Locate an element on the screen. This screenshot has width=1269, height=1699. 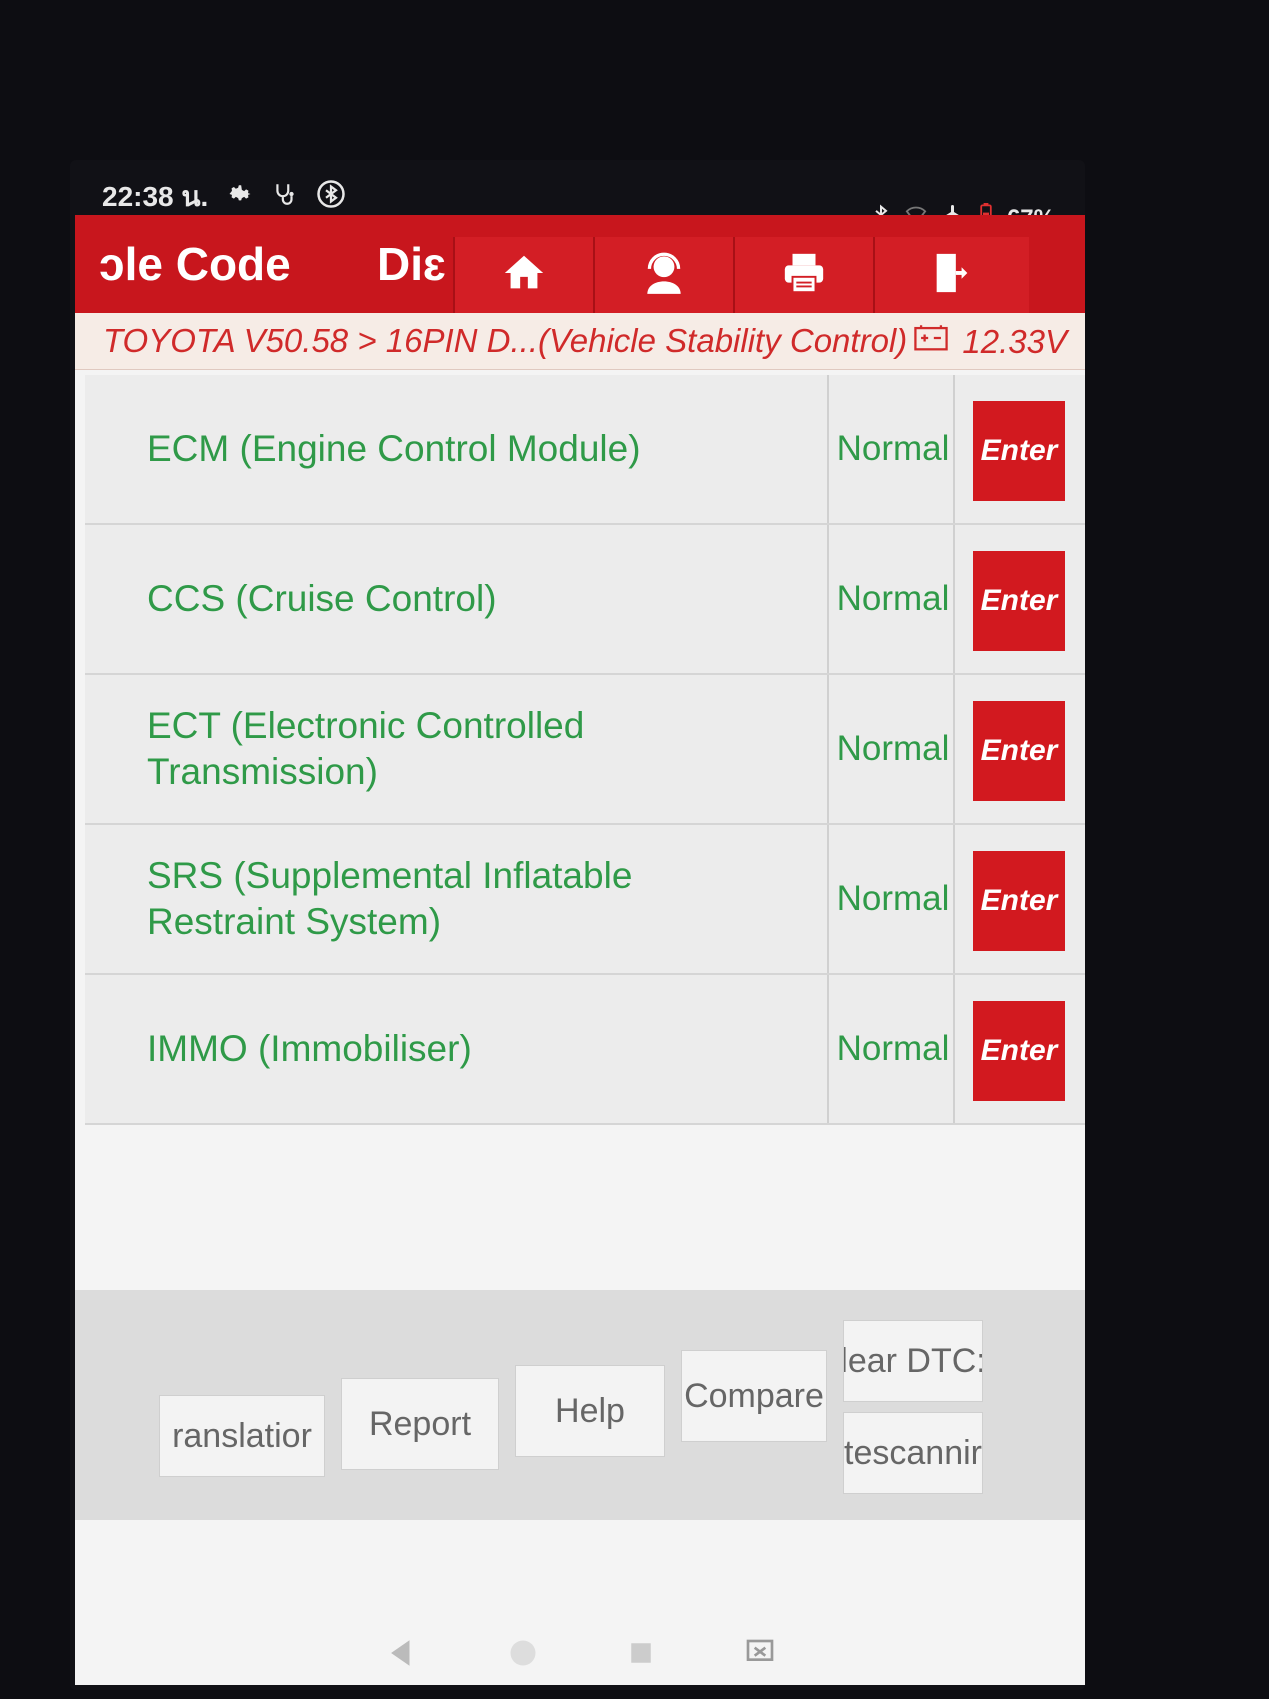
voltage-indicator: 12.33V is located at coordinates (990, 342).